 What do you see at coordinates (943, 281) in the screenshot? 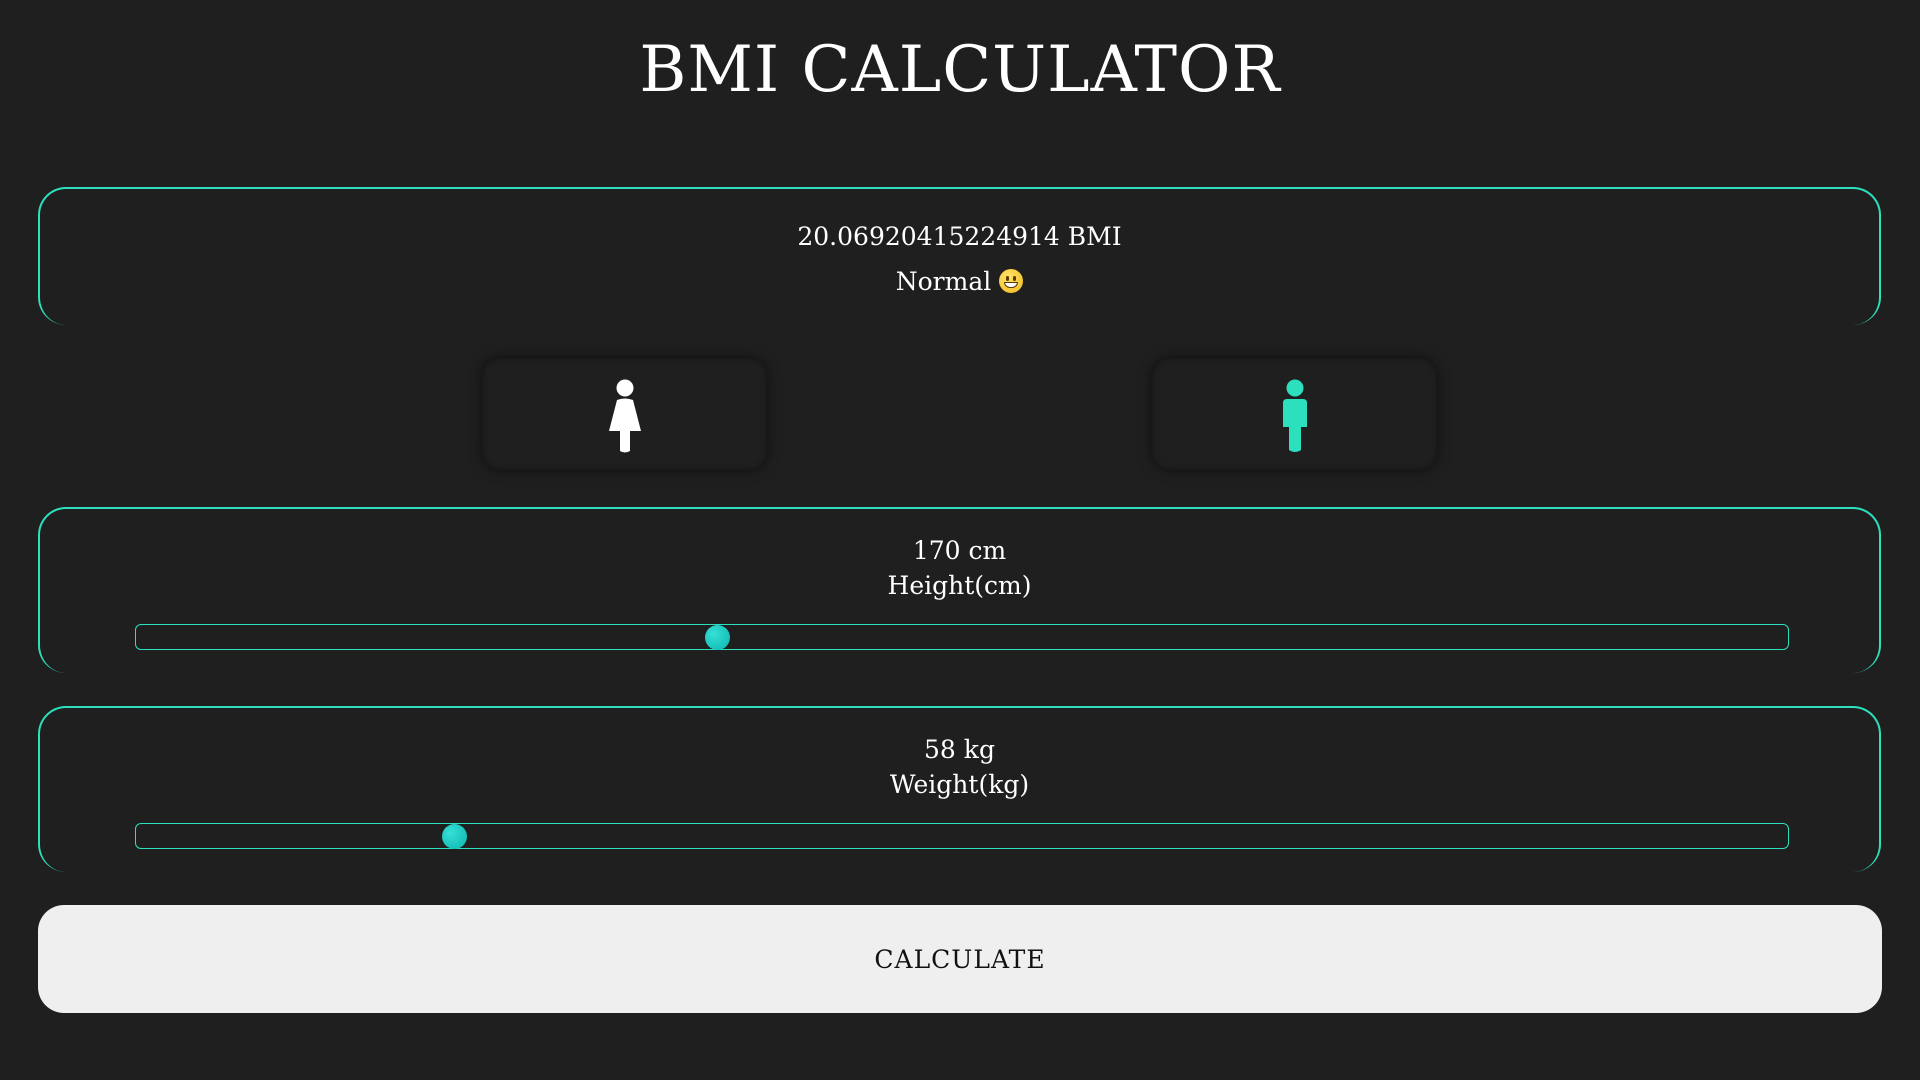
I see `bmi-status-label: Normal` at bounding box center [943, 281].